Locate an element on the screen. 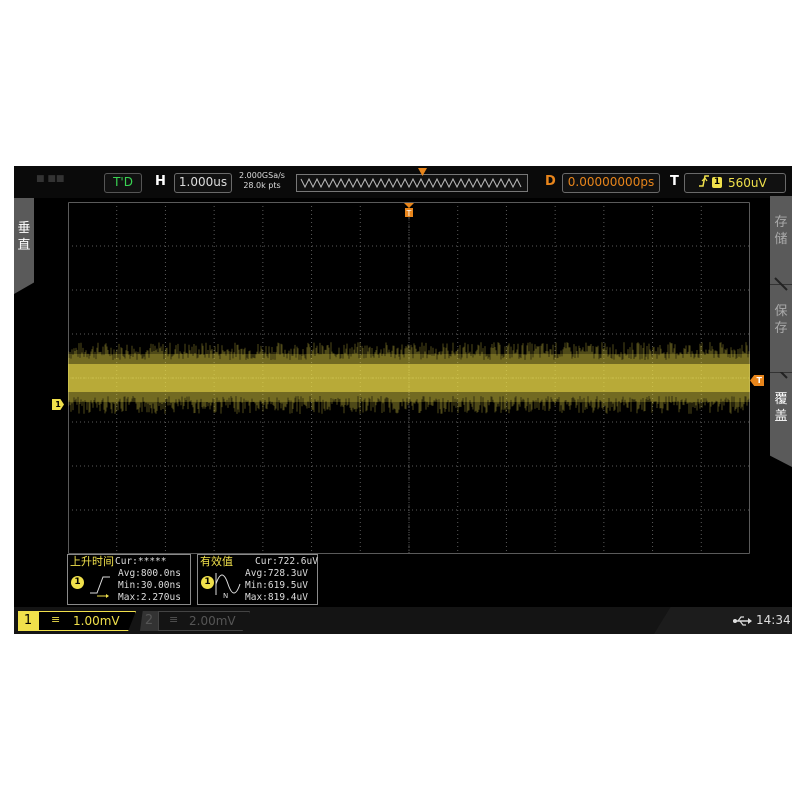 Image resolution: width=800 pixels, height=800 pixels. channel1-scale-display: ≡ 1.00mV is located at coordinates (87, 621).